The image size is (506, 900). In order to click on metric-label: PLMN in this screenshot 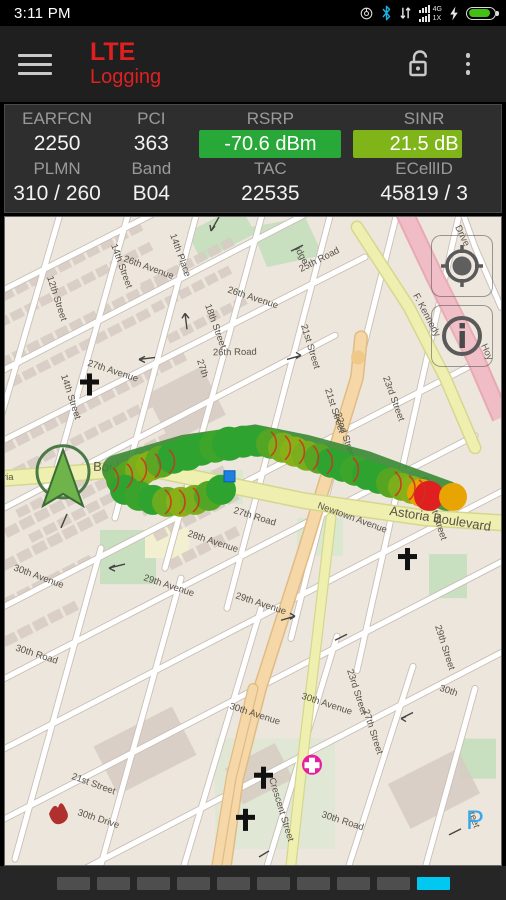, I will do `click(57, 168)`.